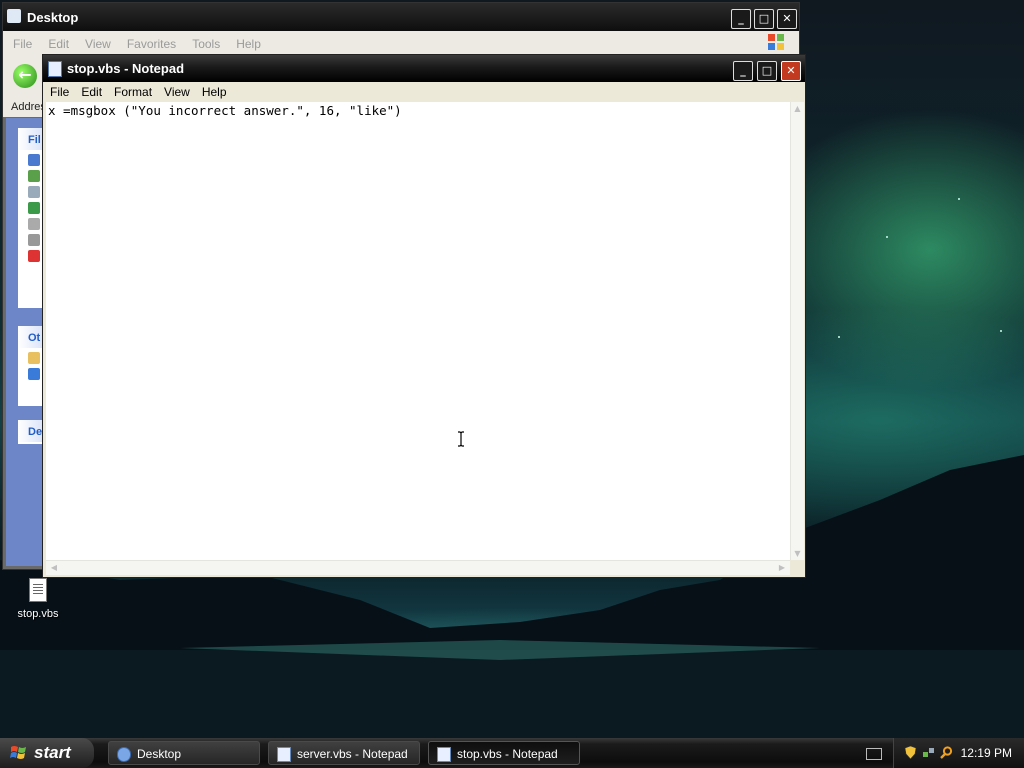  What do you see at coordinates (25, 76) in the screenshot?
I see `back-arrow-icon: ←` at bounding box center [25, 76].